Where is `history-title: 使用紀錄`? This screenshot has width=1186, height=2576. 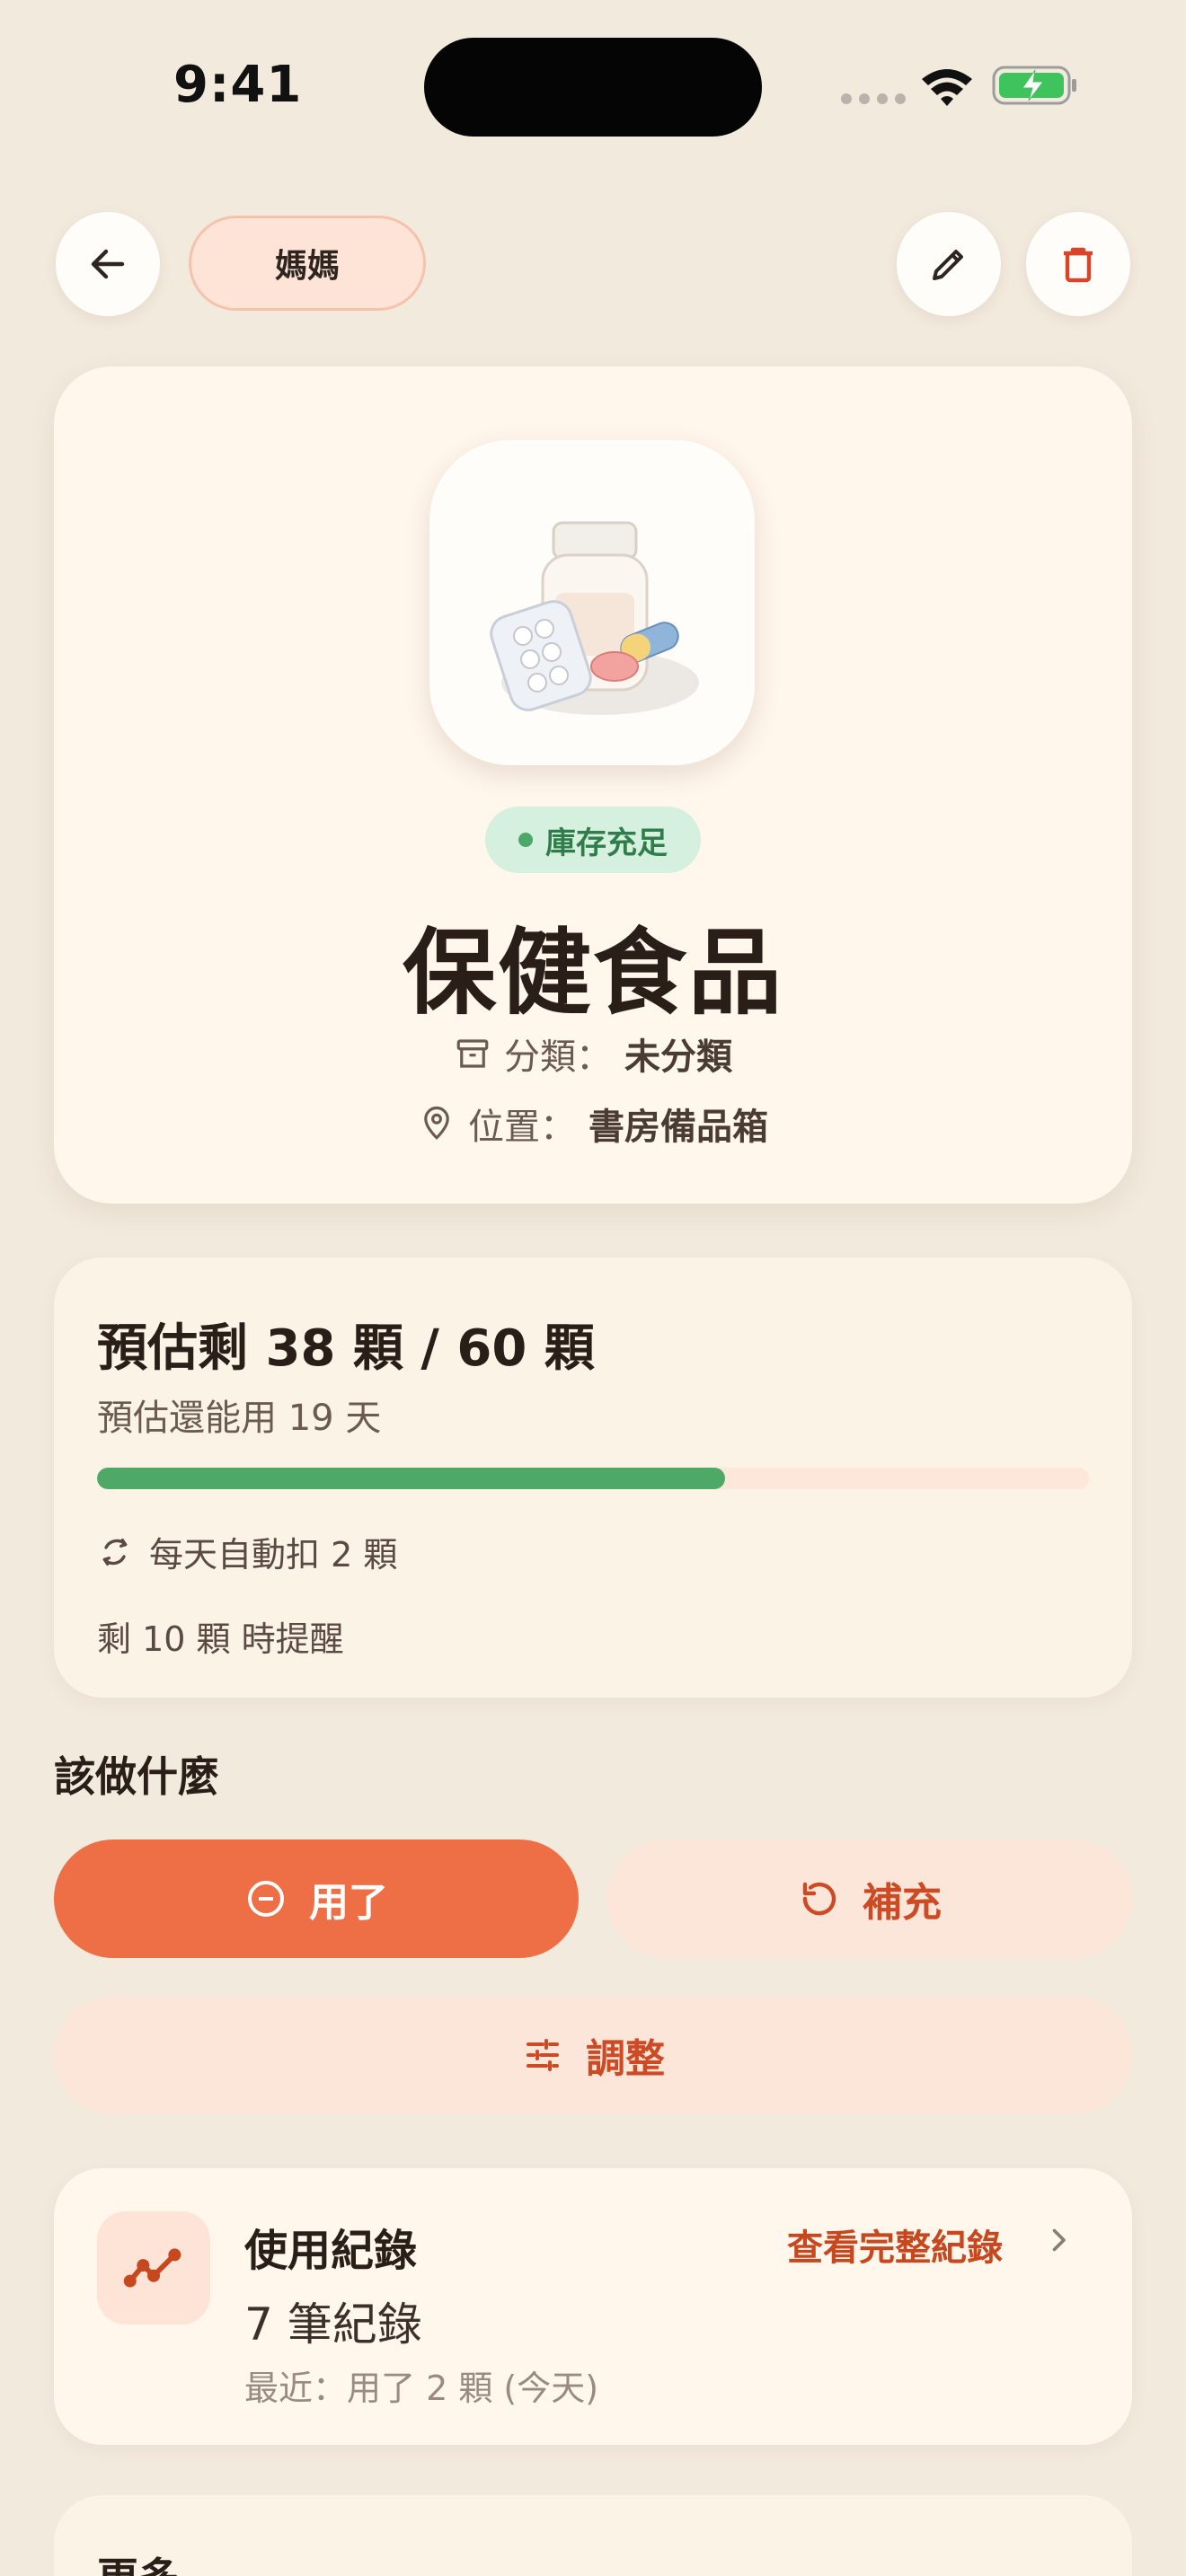
history-title: 使用紀錄 is located at coordinates (331, 2251).